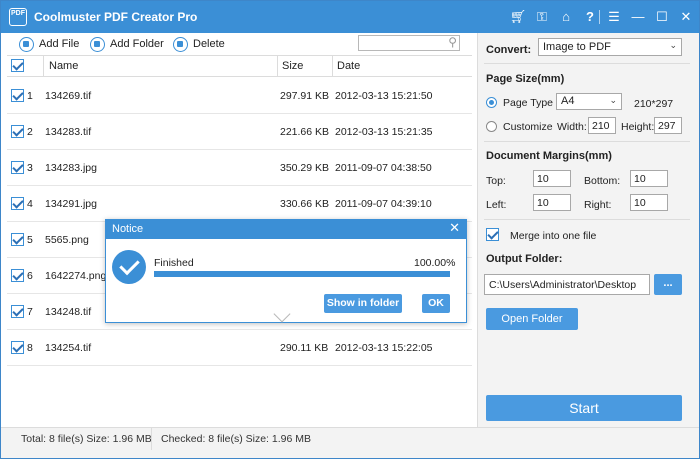 The width and height of the screenshot is (700, 459). What do you see at coordinates (552, 178) in the screenshot?
I see `top-margin-field: 10` at bounding box center [552, 178].